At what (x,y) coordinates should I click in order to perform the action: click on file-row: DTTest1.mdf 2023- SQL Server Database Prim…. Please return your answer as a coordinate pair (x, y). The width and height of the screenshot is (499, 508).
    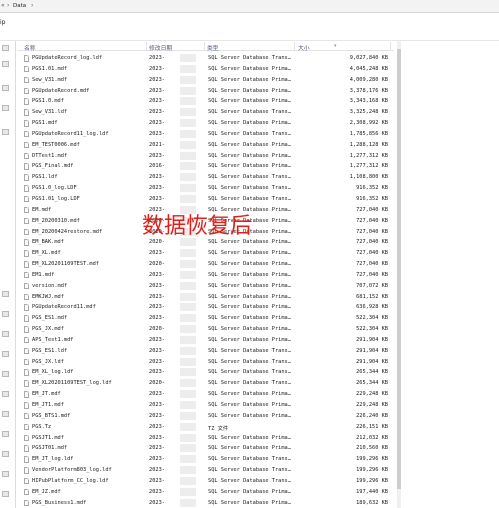
    Looking at the image, I should click on (206, 156).